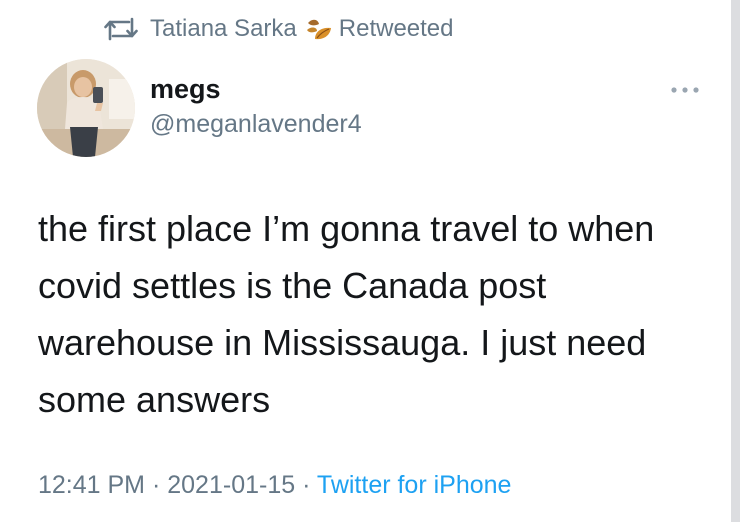 This screenshot has width=740, height=522. What do you see at coordinates (223, 29) in the screenshot?
I see `retweeter-name: Tatiana Sarka` at bounding box center [223, 29].